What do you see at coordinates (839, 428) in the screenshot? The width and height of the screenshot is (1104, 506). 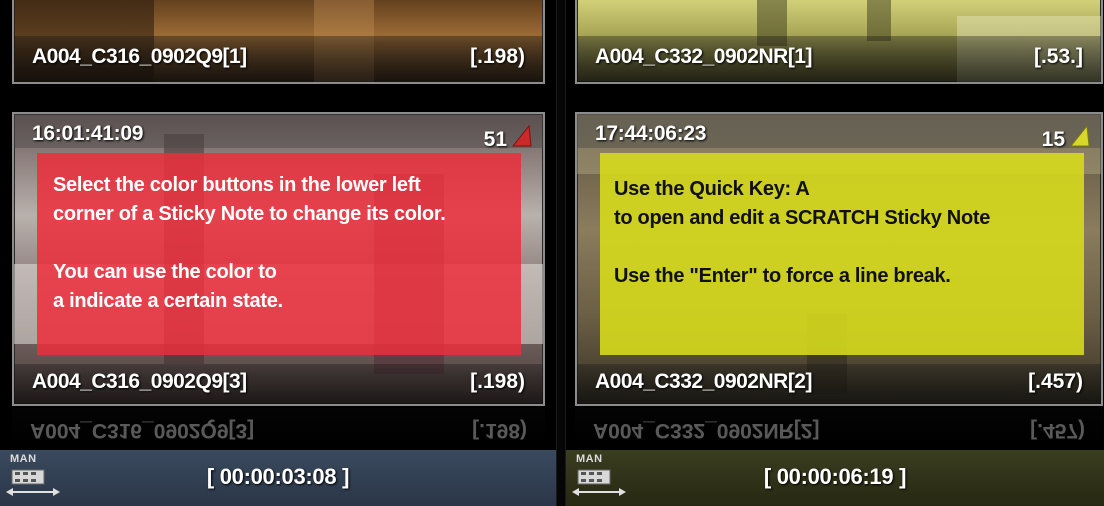 I see `clip-reflection: A004_C332_0902NR[2] [.457)` at bounding box center [839, 428].